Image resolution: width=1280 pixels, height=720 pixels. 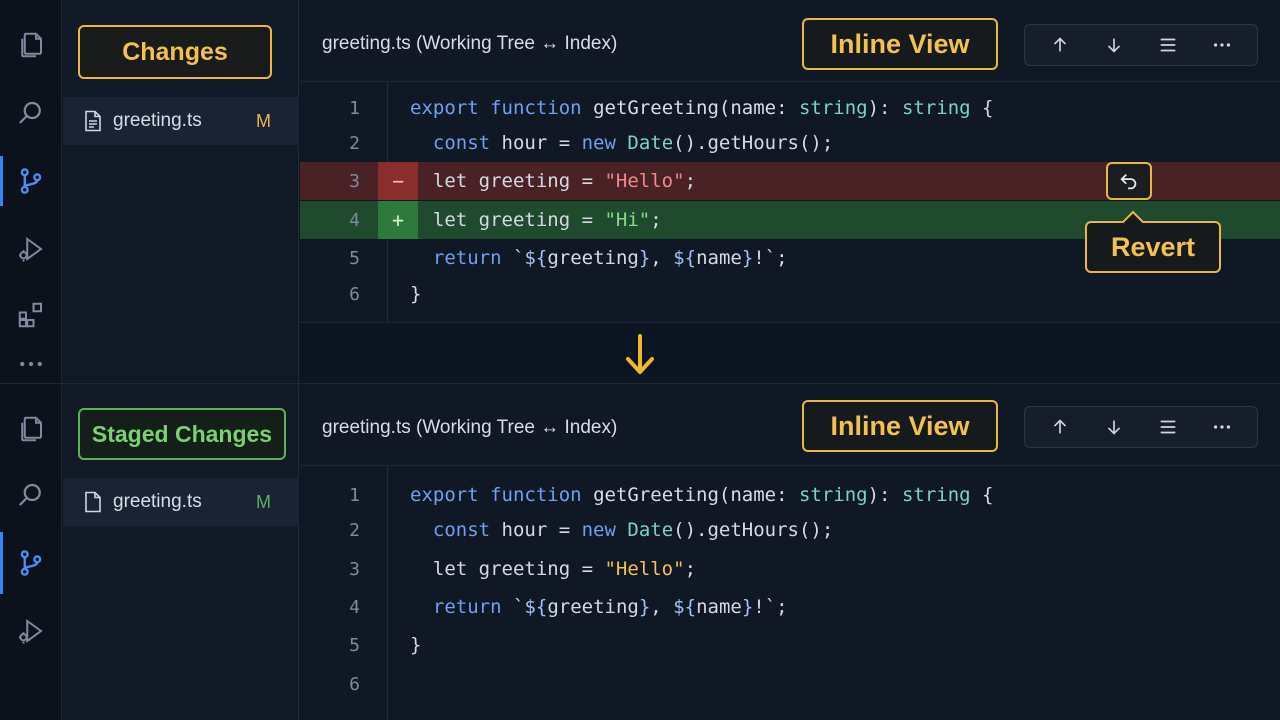 I want to click on source-control-sidebar: Changes greeting.ts M, so click(x=181, y=191).